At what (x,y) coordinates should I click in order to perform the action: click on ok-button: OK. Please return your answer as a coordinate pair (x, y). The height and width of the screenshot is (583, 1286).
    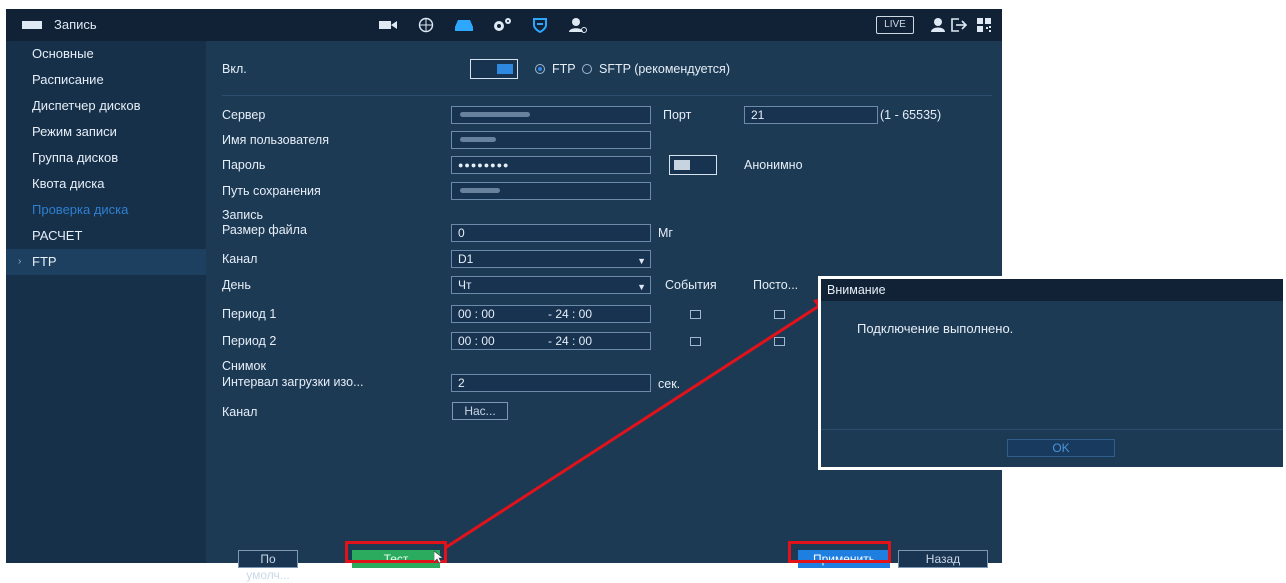
    Looking at the image, I should click on (1061, 448).